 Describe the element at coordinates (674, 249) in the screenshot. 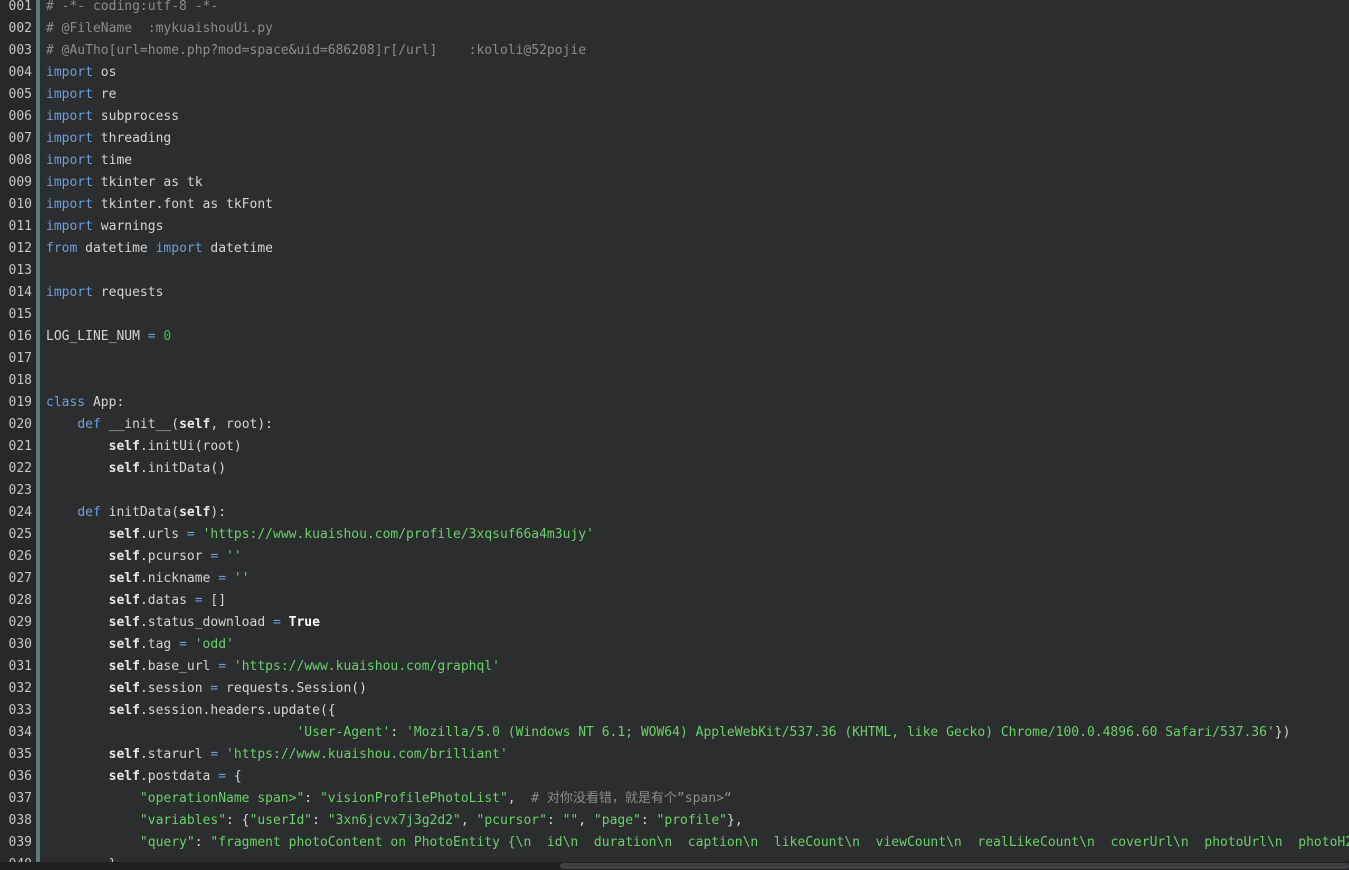

I see `code-line: 012 from datetime import datetime` at that location.